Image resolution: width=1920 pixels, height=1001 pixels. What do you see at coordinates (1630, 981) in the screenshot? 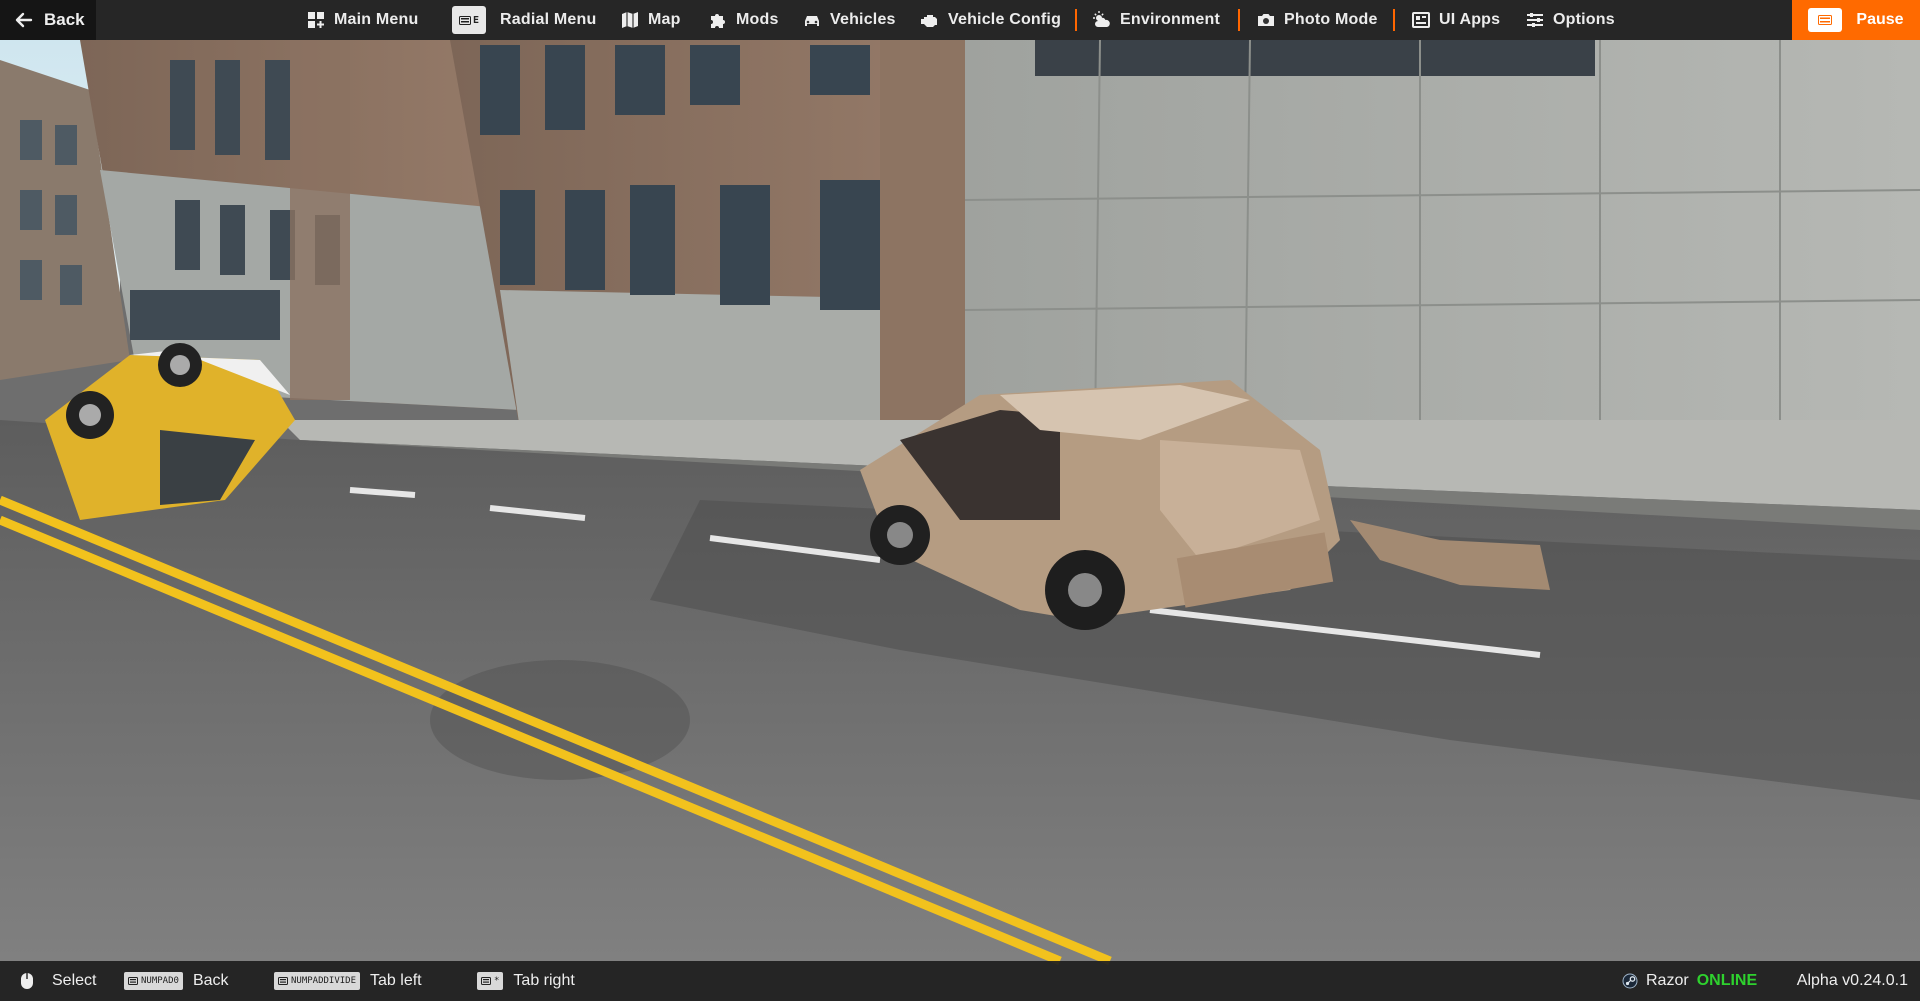
I see `steam-icon` at bounding box center [1630, 981].